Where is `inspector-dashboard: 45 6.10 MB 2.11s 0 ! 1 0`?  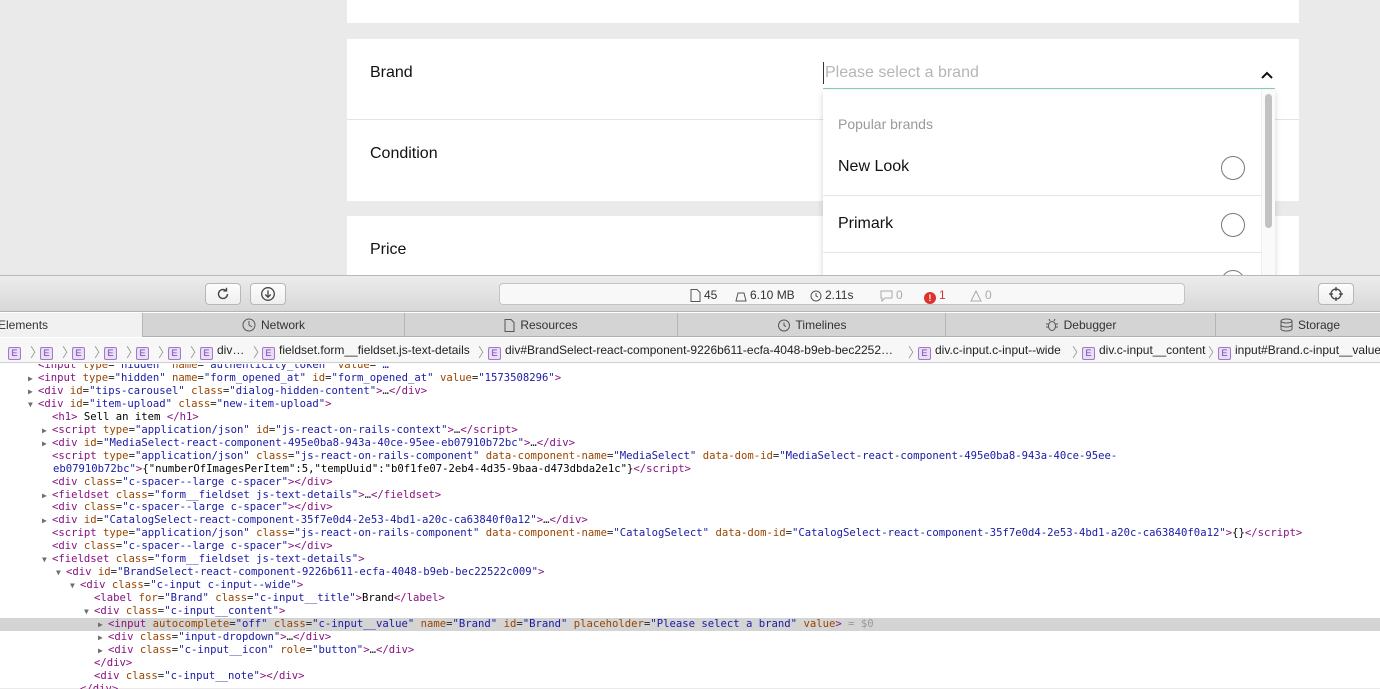 inspector-dashboard: 45 6.10 MB 2.11s 0 ! 1 0 is located at coordinates (842, 294).